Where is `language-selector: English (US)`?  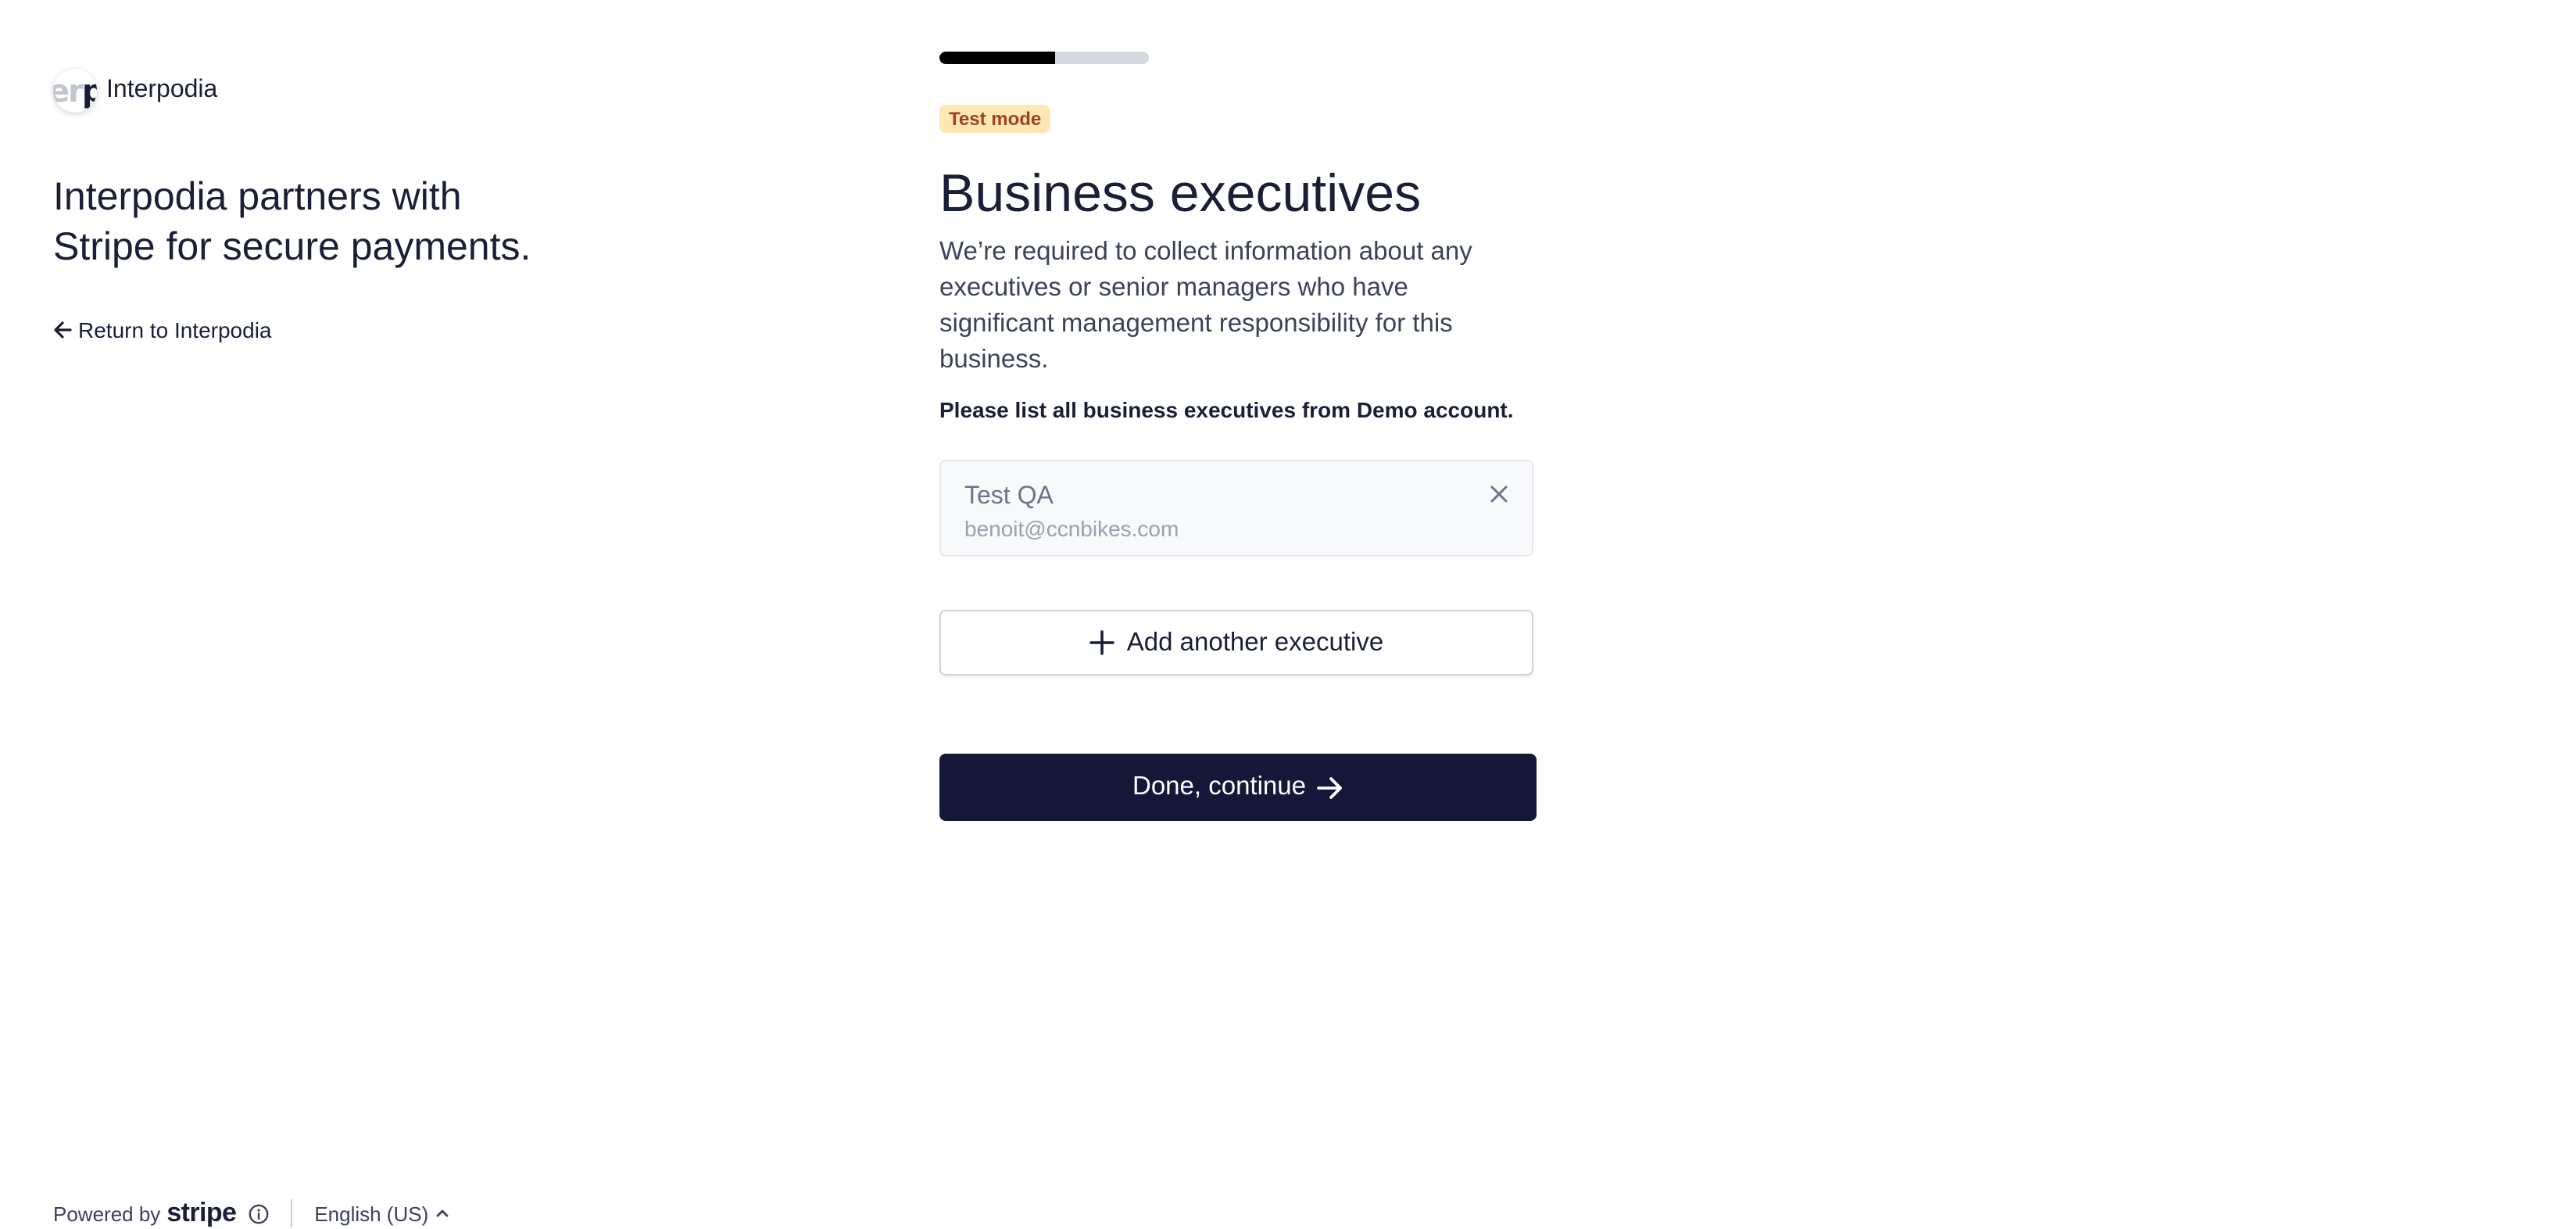 language-selector: English (US) is located at coordinates (382, 1213).